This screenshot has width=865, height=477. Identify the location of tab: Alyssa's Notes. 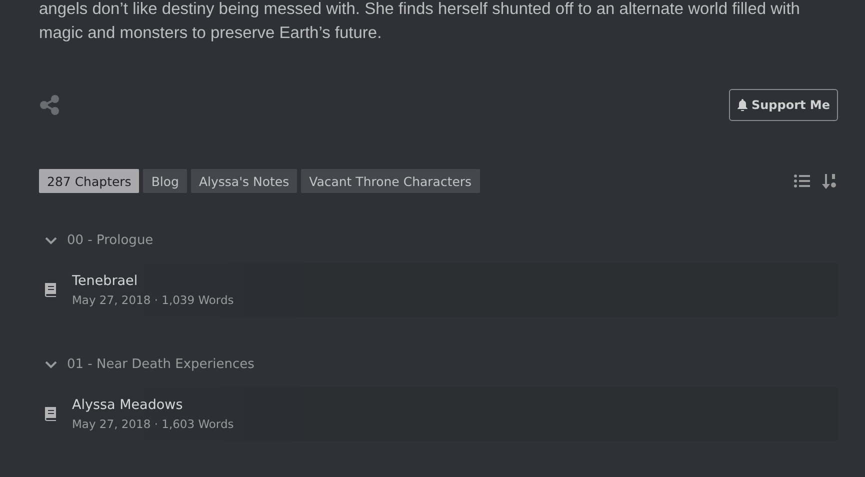
(244, 181).